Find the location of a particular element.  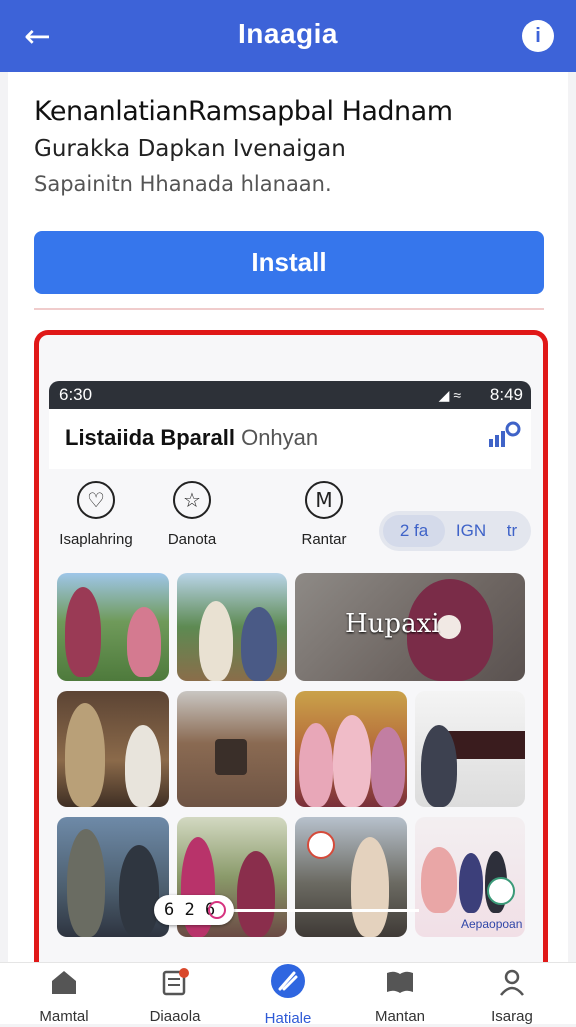

info-icon: i is located at coordinates (538, 36).